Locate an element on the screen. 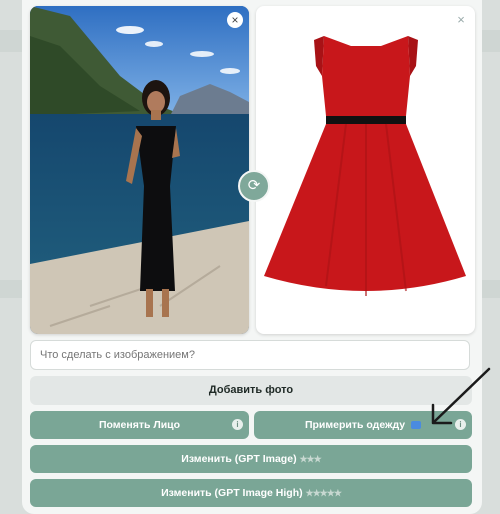 The width and height of the screenshot is (500, 514). refresh-icon: ⟳ is located at coordinates (254, 185).